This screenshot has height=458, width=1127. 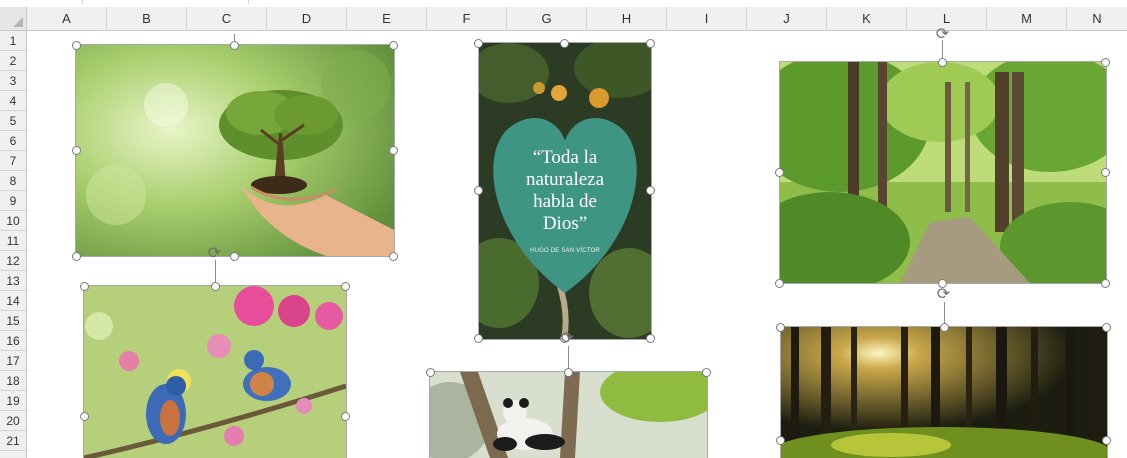 What do you see at coordinates (787, 18) in the screenshot?
I see `column-header-j: J` at bounding box center [787, 18].